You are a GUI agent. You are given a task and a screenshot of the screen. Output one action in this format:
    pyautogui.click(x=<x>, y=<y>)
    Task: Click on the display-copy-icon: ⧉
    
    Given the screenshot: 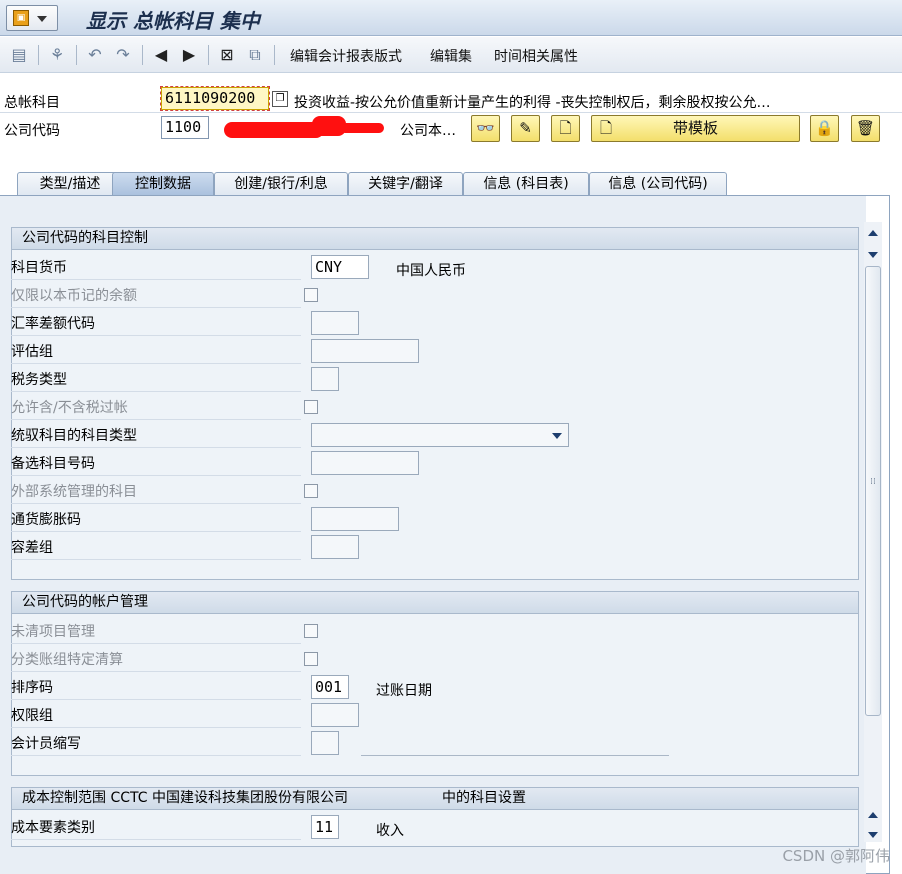 What is the action you would take?
    pyautogui.click(x=255, y=55)
    